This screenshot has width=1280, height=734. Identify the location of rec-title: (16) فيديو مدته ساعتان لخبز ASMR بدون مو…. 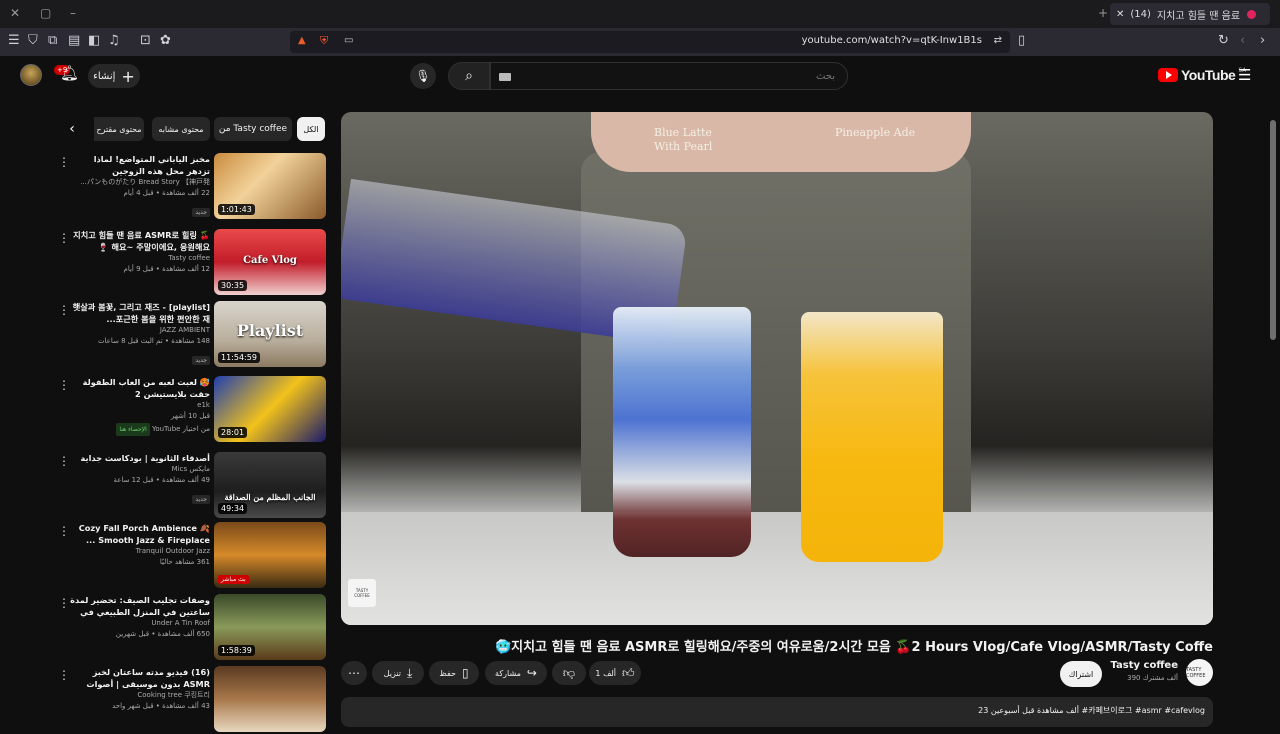
(140, 678).